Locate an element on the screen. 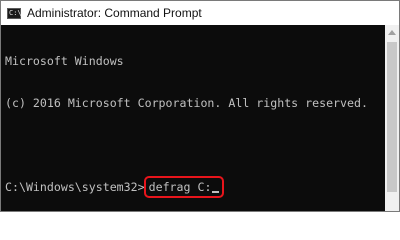 Image resolution: width=400 pixels, height=240 pixels. command-line: C:\Windows\system32> defrag C: is located at coordinates (195, 187).